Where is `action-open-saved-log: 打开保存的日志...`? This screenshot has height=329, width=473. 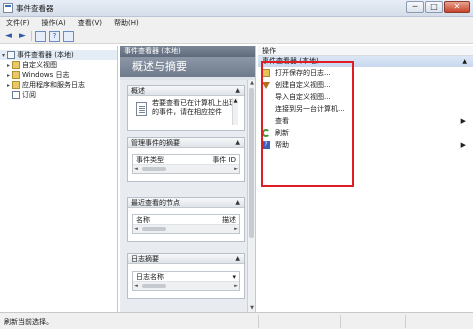 action-open-saved-log: 打开保存的日志... is located at coordinates (365, 73).